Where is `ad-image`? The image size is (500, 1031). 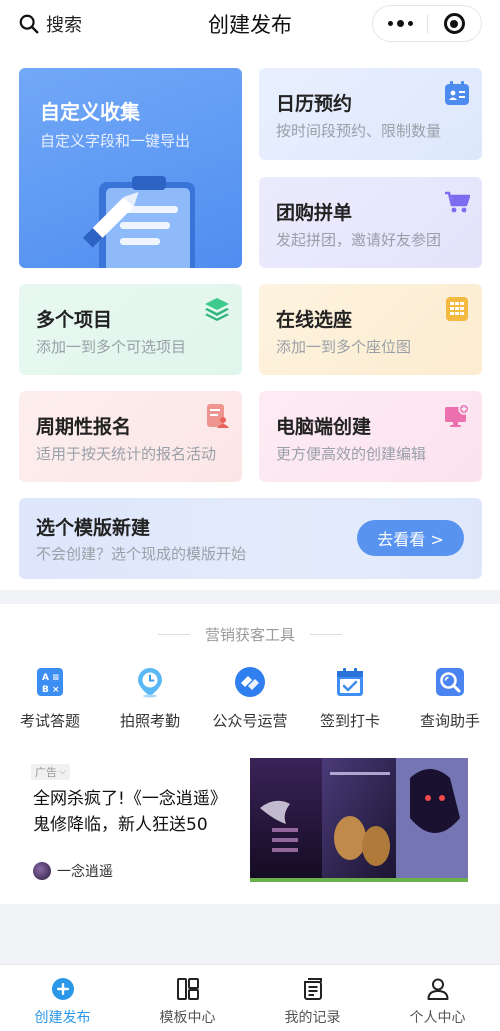
ad-image is located at coordinates (359, 820).